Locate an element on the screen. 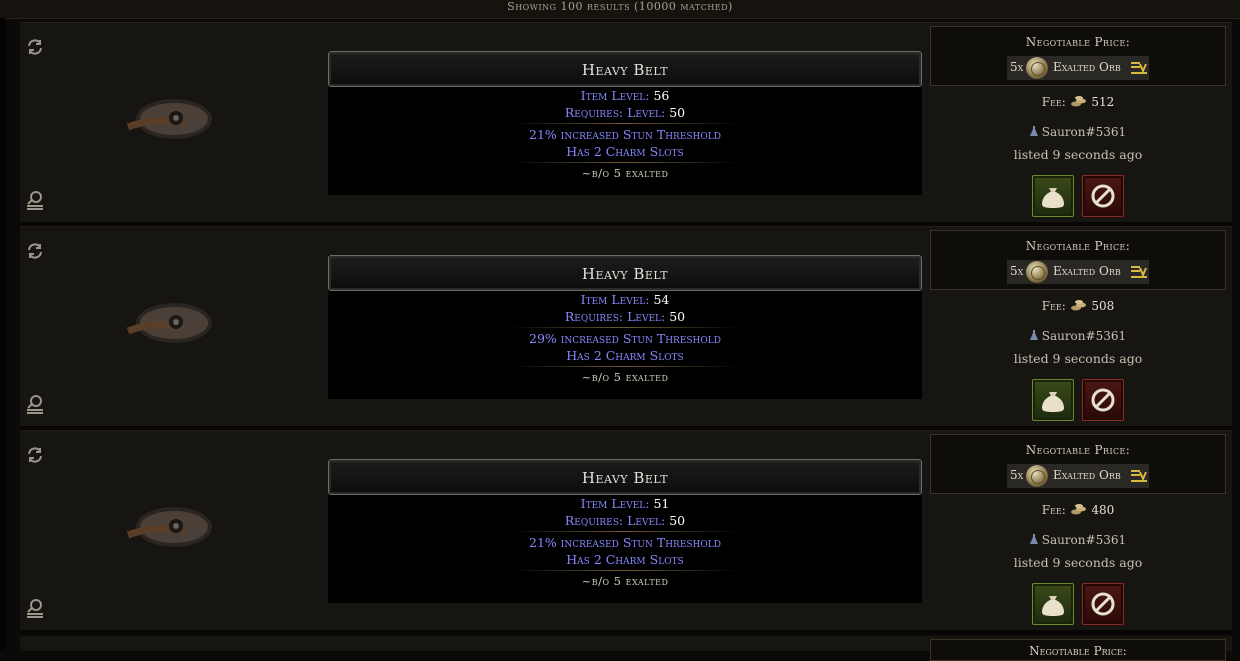  item-level: Item Level: 54 is located at coordinates (625, 299).